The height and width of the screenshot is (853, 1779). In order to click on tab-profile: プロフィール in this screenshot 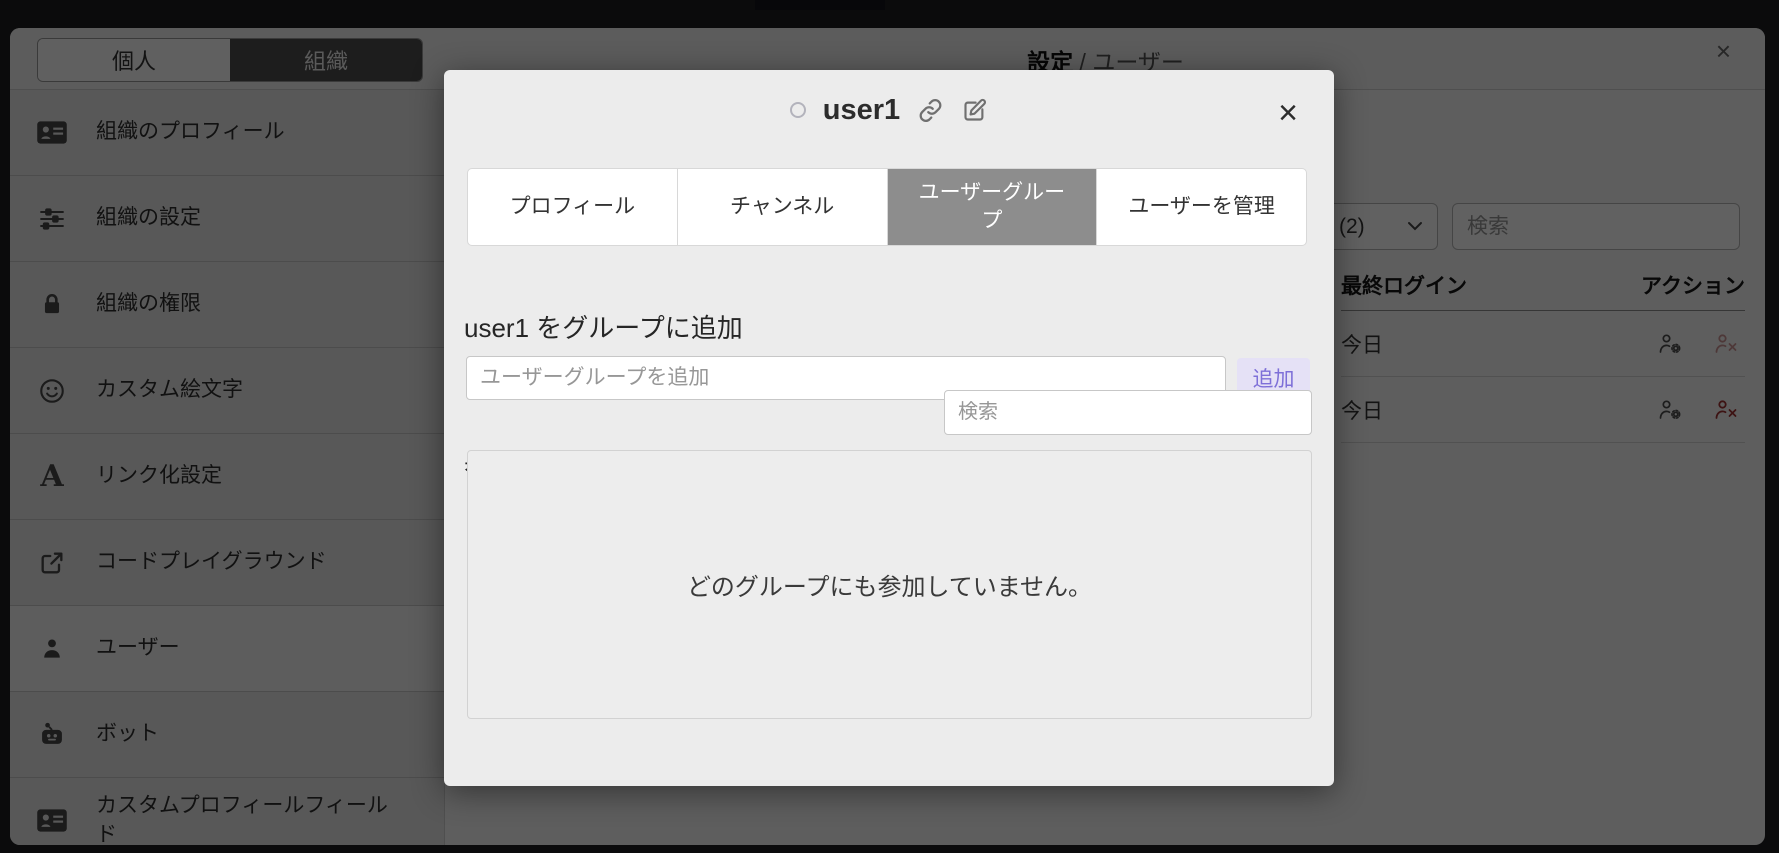, I will do `click(573, 207)`.